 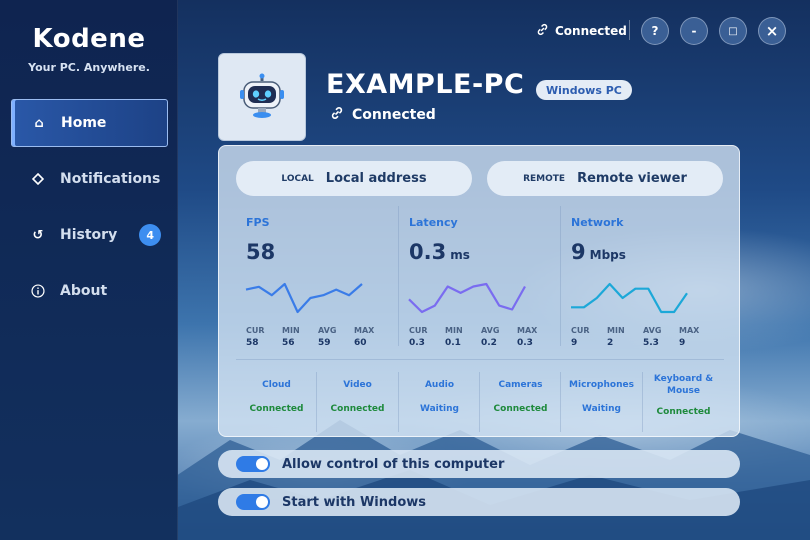 I want to click on fps-sparkline, so click(x=304, y=298).